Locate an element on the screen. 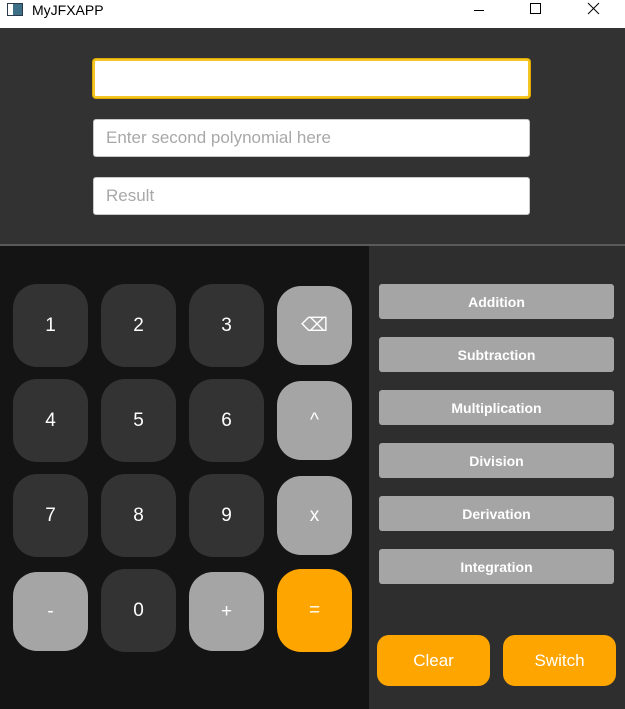 This screenshot has width=625, height=709. key-2: 2 is located at coordinates (138, 325).